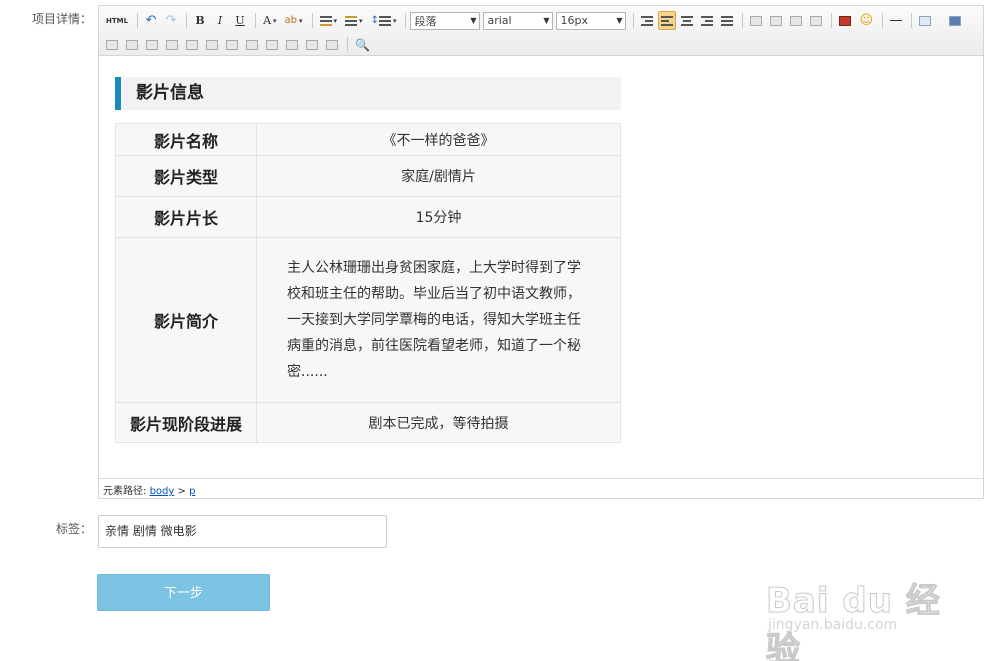 The height and width of the screenshot is (661, 1000). What do you see at coordinates (354, 20) in the screenshot?
I see `row-spacing-bottom-icon: ▾` at bounding box center [354, 20].